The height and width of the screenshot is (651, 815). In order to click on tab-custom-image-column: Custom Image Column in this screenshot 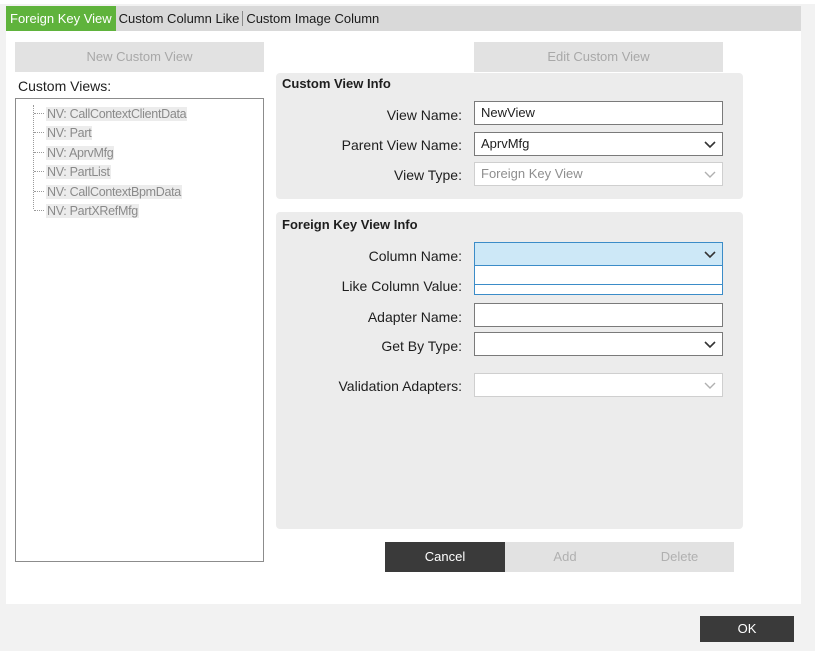, I will do `click(312, 18)`.